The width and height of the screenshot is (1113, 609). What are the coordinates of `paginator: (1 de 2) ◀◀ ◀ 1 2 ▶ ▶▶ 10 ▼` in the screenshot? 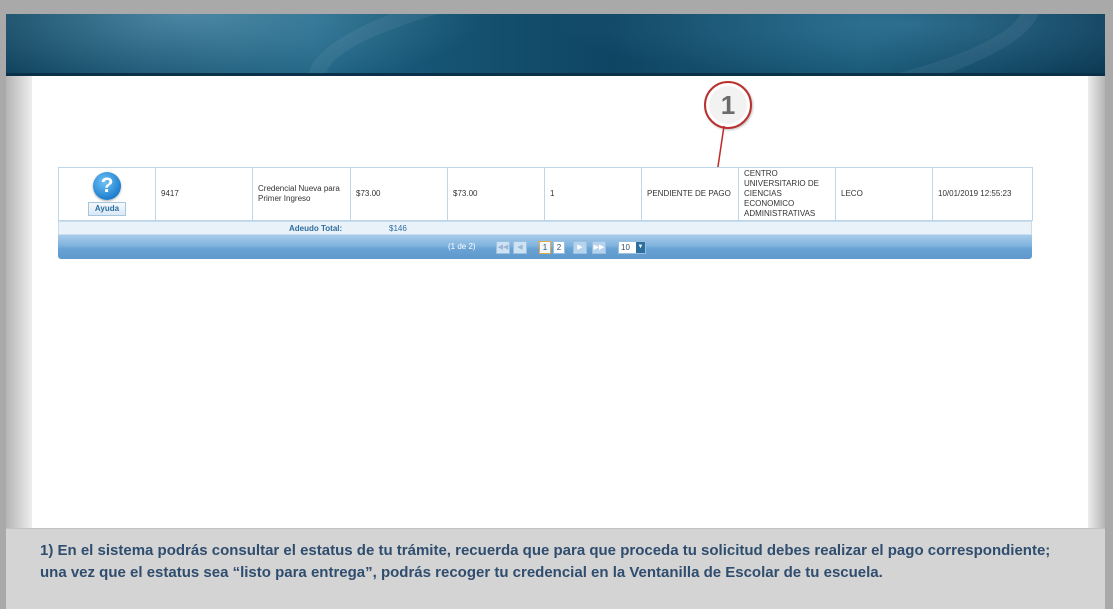 It's located at (545, 247).